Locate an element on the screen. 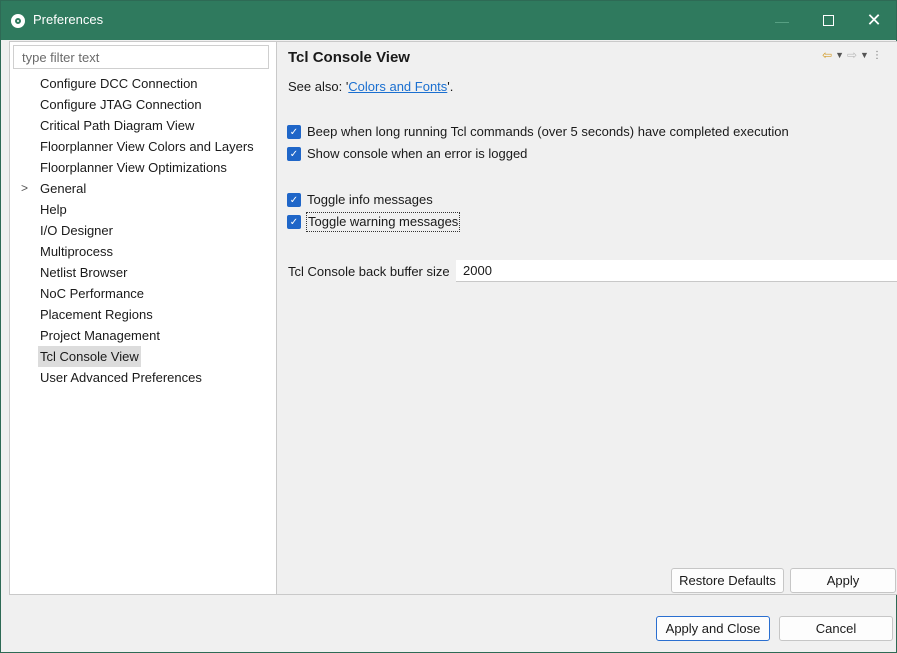 Image resolution: width=897 pixels, height=653 pixels. tree-item: Tcl Console View is located at coordinates (143, 356).